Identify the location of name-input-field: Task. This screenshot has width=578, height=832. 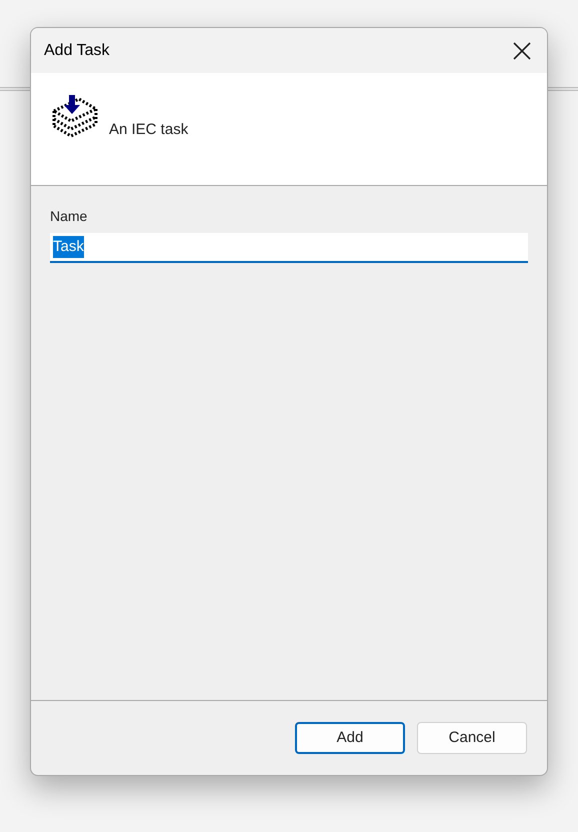
(289, 248).